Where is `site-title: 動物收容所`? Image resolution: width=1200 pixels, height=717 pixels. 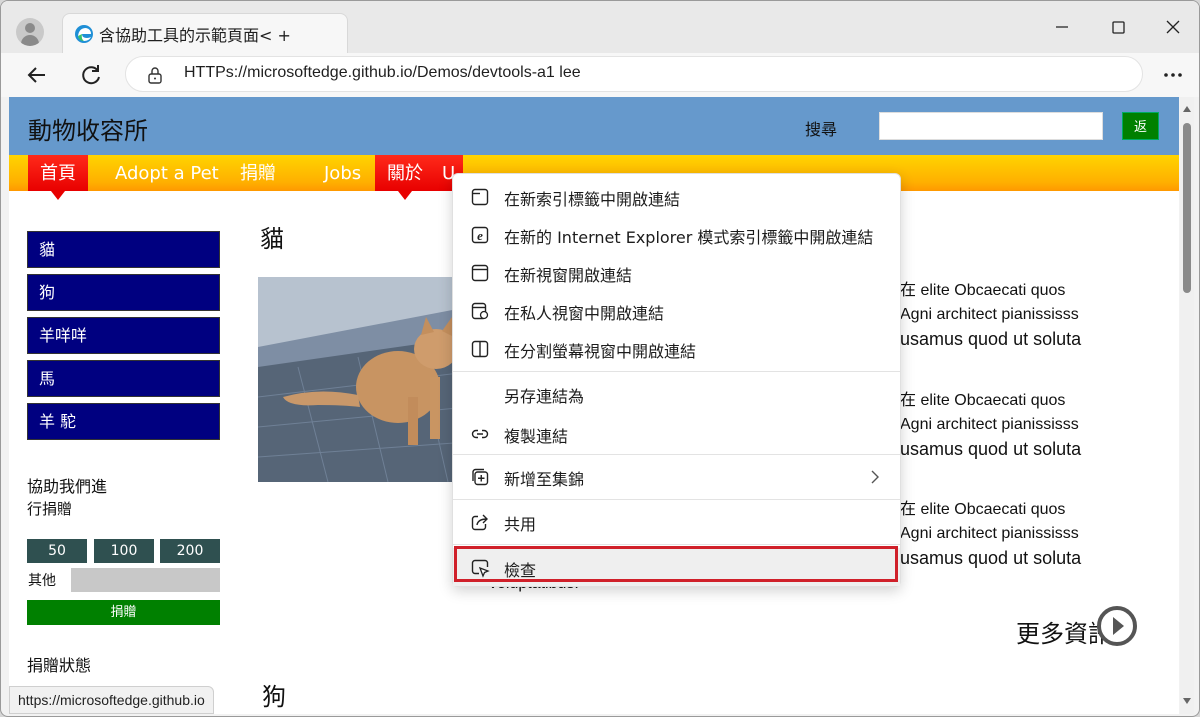 site-title: 動物收容所 is located at coordinates (88, 131).